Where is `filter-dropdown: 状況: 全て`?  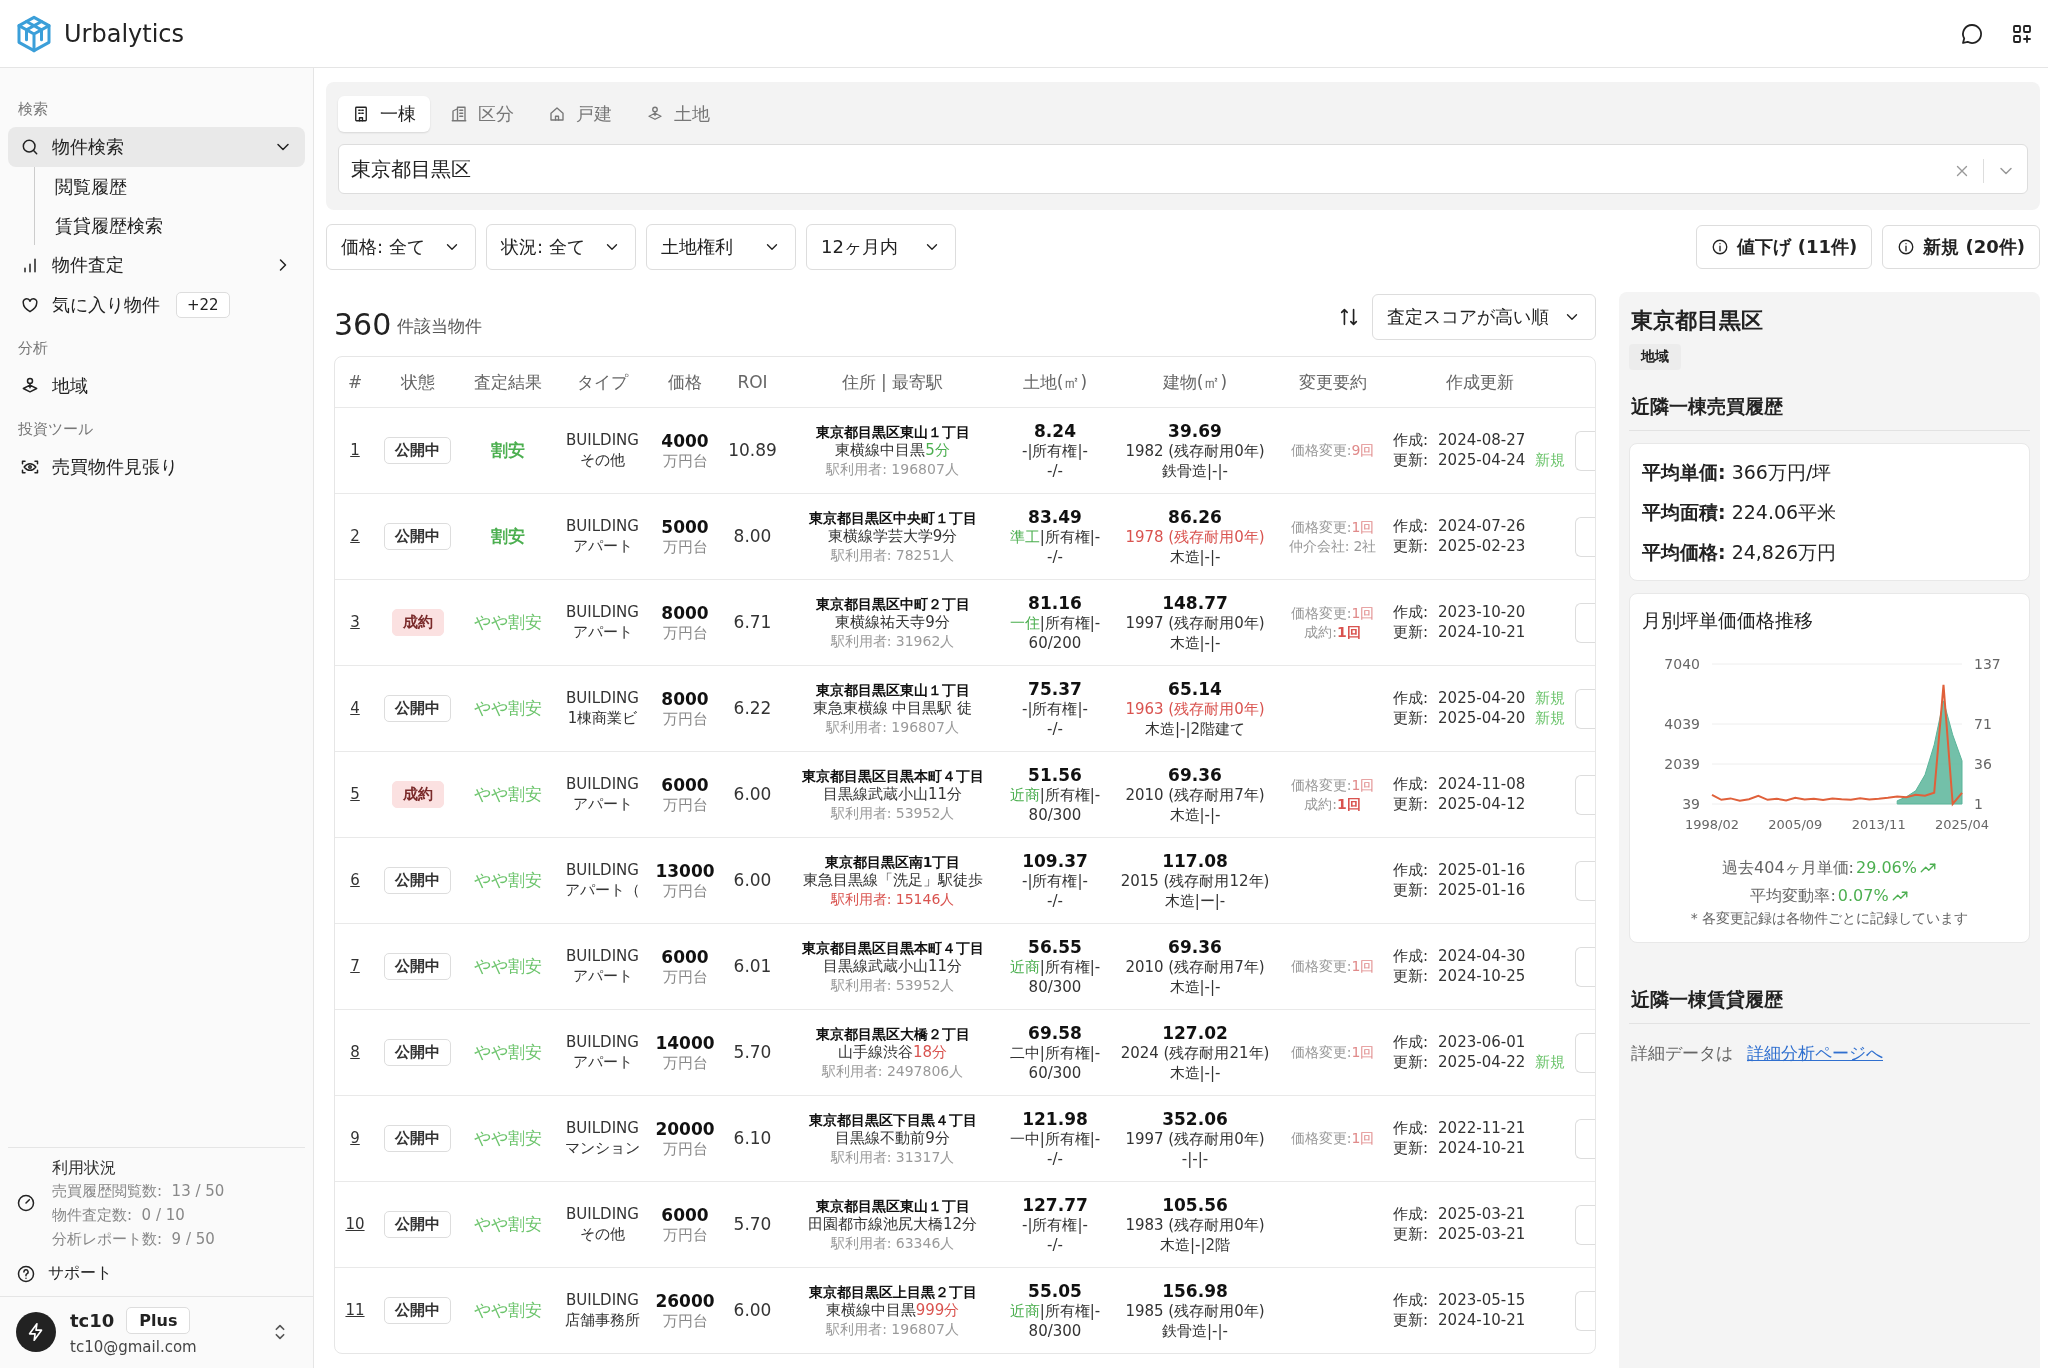 filter-dropdown: 状況: 全て is located at coordinates (561, 247).